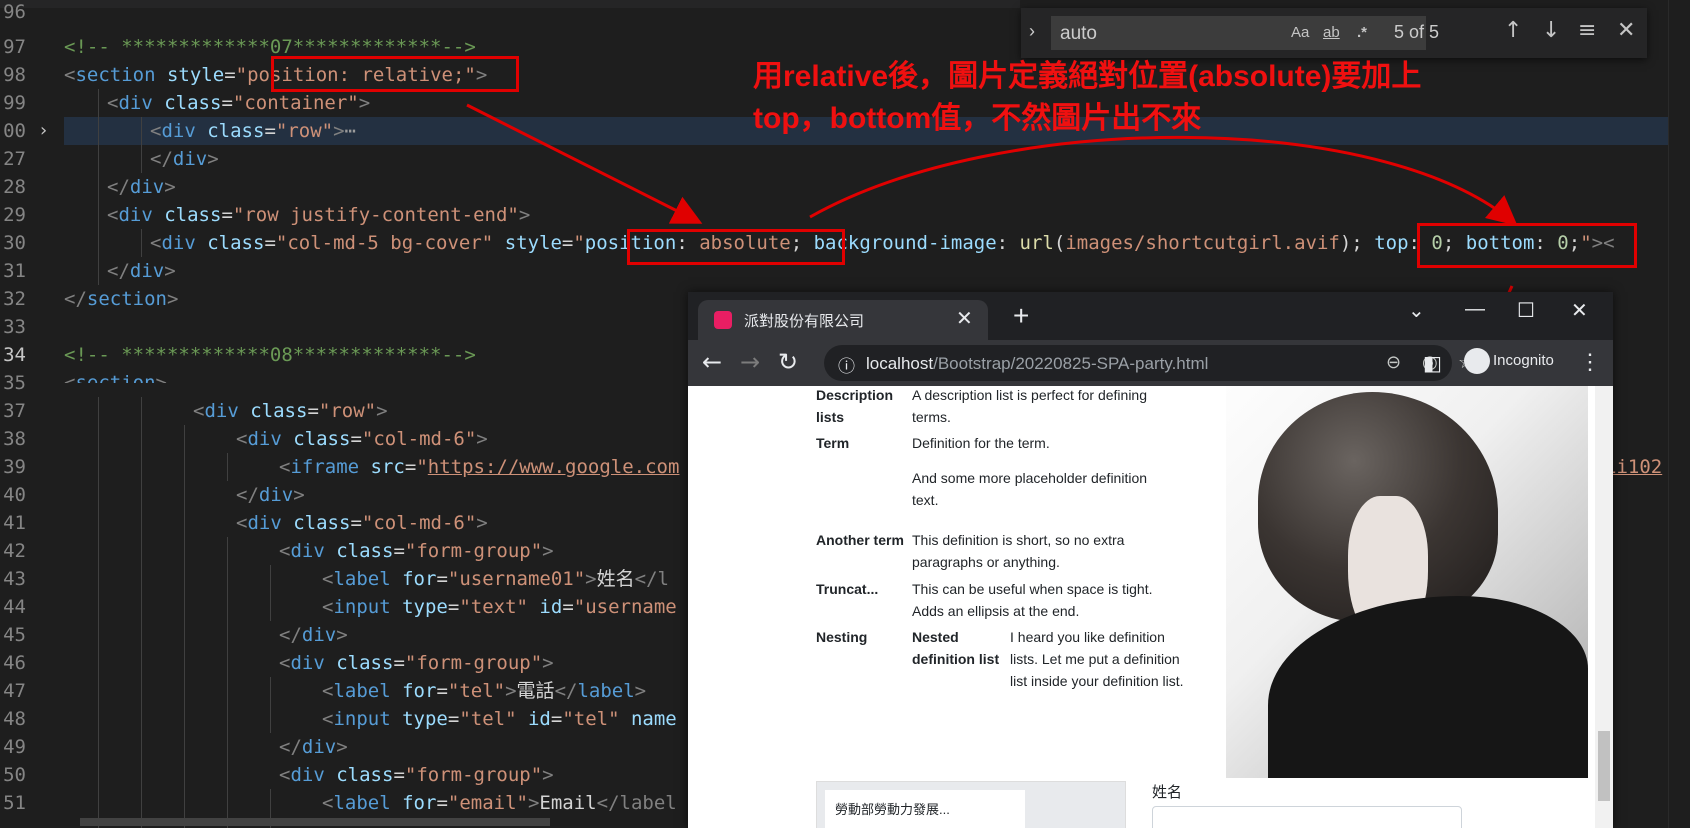 The image size is (1690, 828). I want to click on close-find-icon: ✕, so click(1626, 30).